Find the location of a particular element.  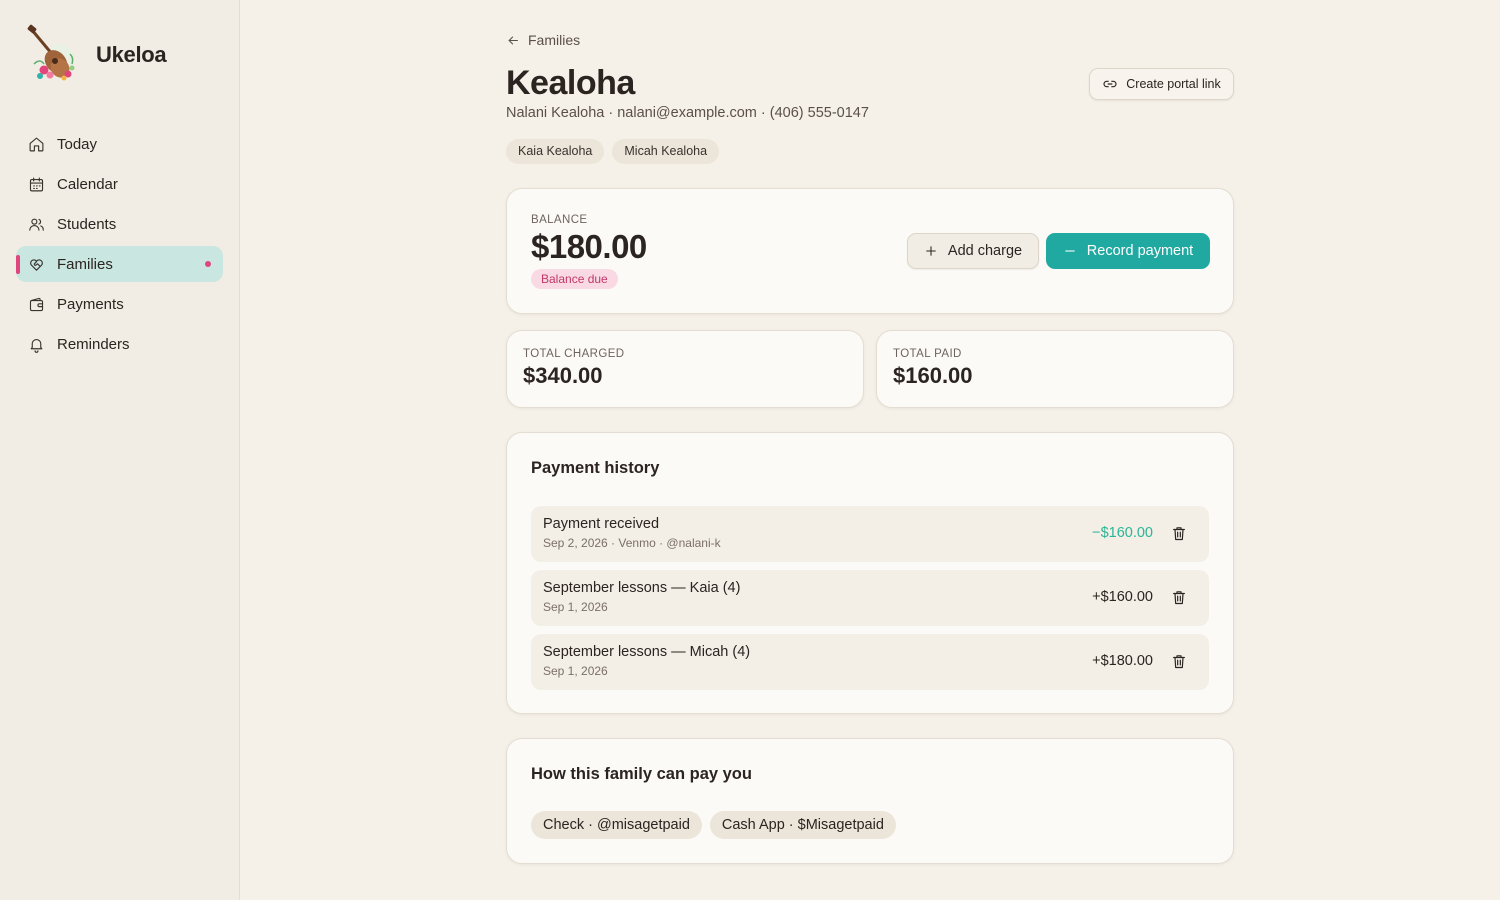

brand: Ukeloa is located at coordinates (94, 55).